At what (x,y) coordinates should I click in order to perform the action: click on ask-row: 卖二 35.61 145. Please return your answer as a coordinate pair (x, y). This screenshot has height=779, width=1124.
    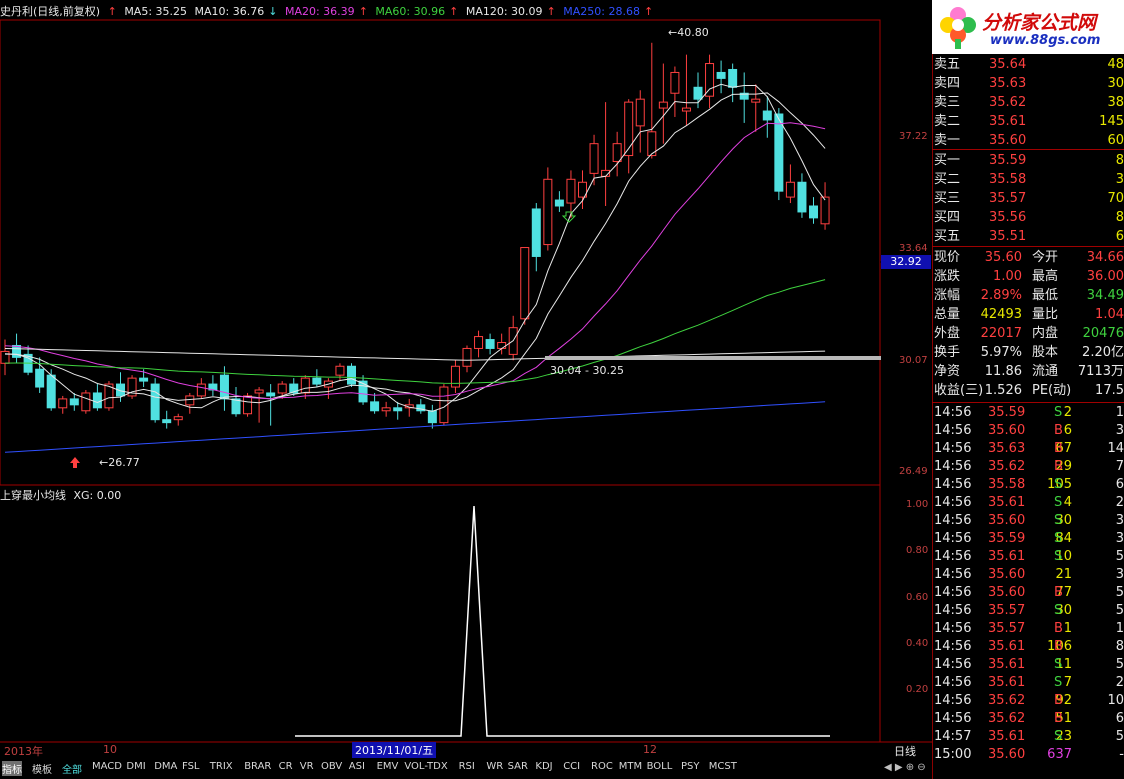
    Looking at the image, I should click on (1029, 121).